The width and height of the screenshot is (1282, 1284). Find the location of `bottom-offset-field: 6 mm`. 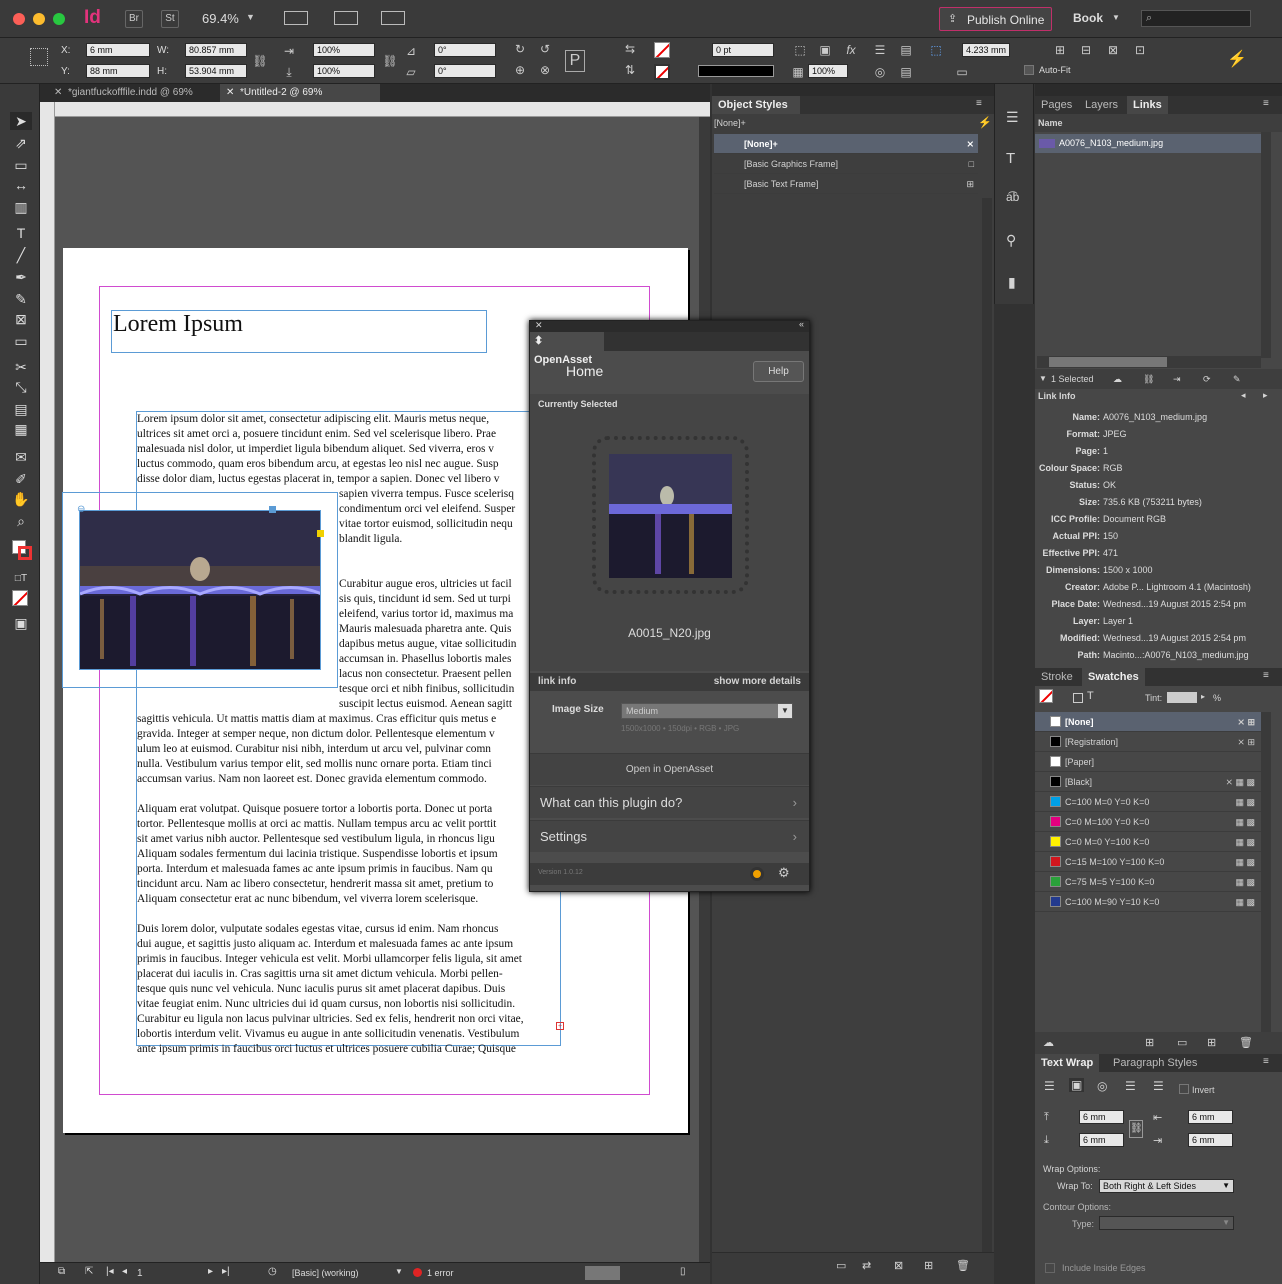

bottom-offset-field: 6 mm is located at coordinates (1101, 1140).